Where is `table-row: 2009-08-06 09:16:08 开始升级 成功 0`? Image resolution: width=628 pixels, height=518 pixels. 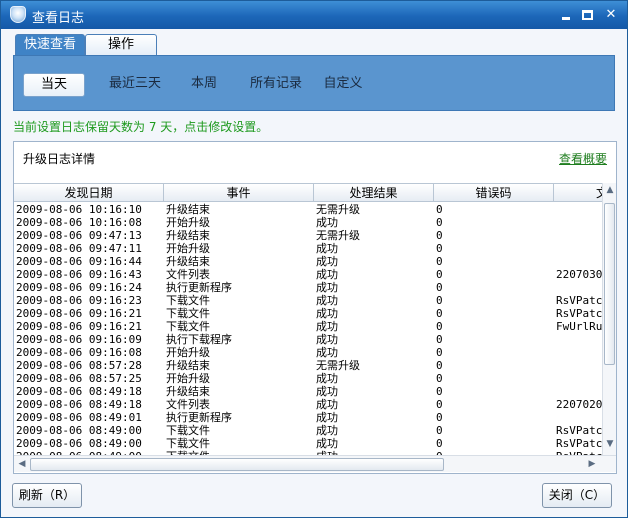
table-row: 2009-08-06 09:16:08 开始升级 成功 0 is located at coordinates (308, 352).